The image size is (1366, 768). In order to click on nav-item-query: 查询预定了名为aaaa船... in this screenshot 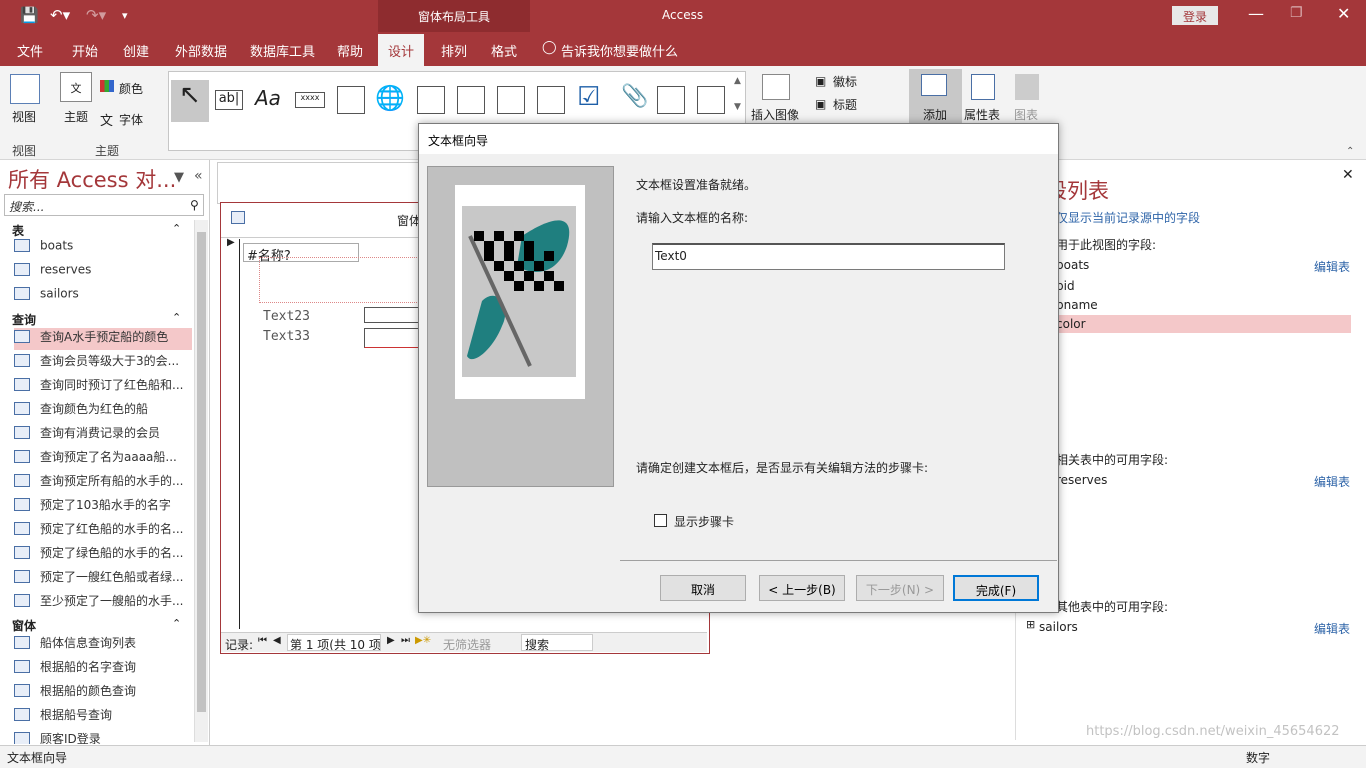, I will do `click(103, 459)`.